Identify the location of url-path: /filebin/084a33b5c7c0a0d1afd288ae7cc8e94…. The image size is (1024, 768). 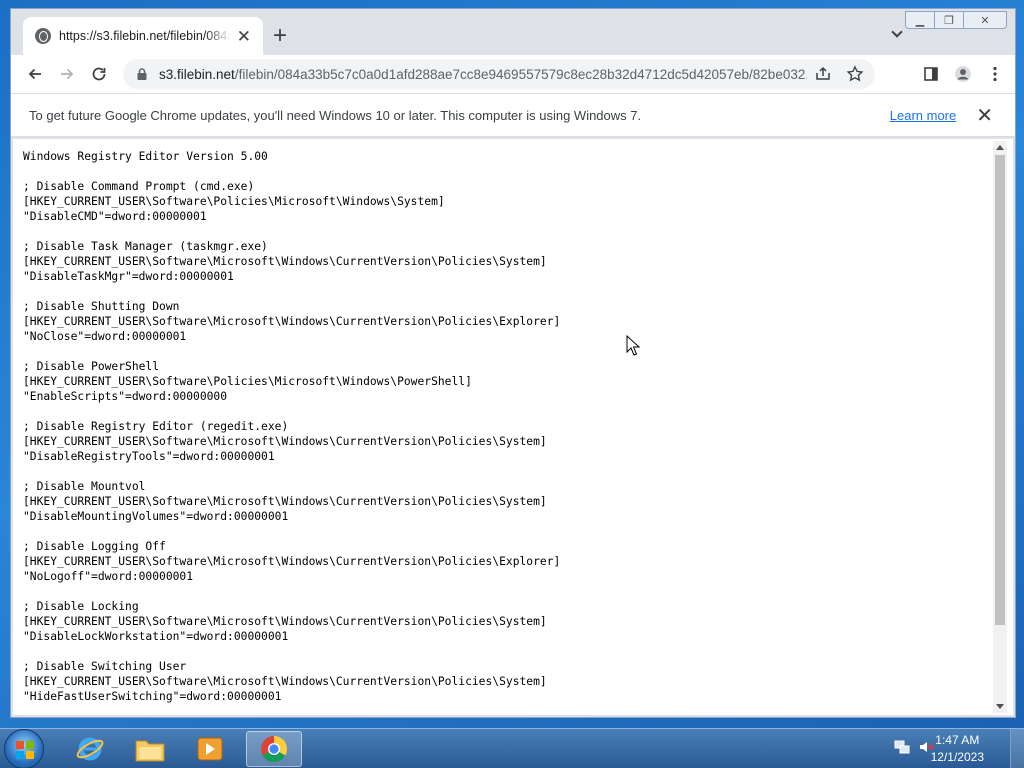
(520, 74).